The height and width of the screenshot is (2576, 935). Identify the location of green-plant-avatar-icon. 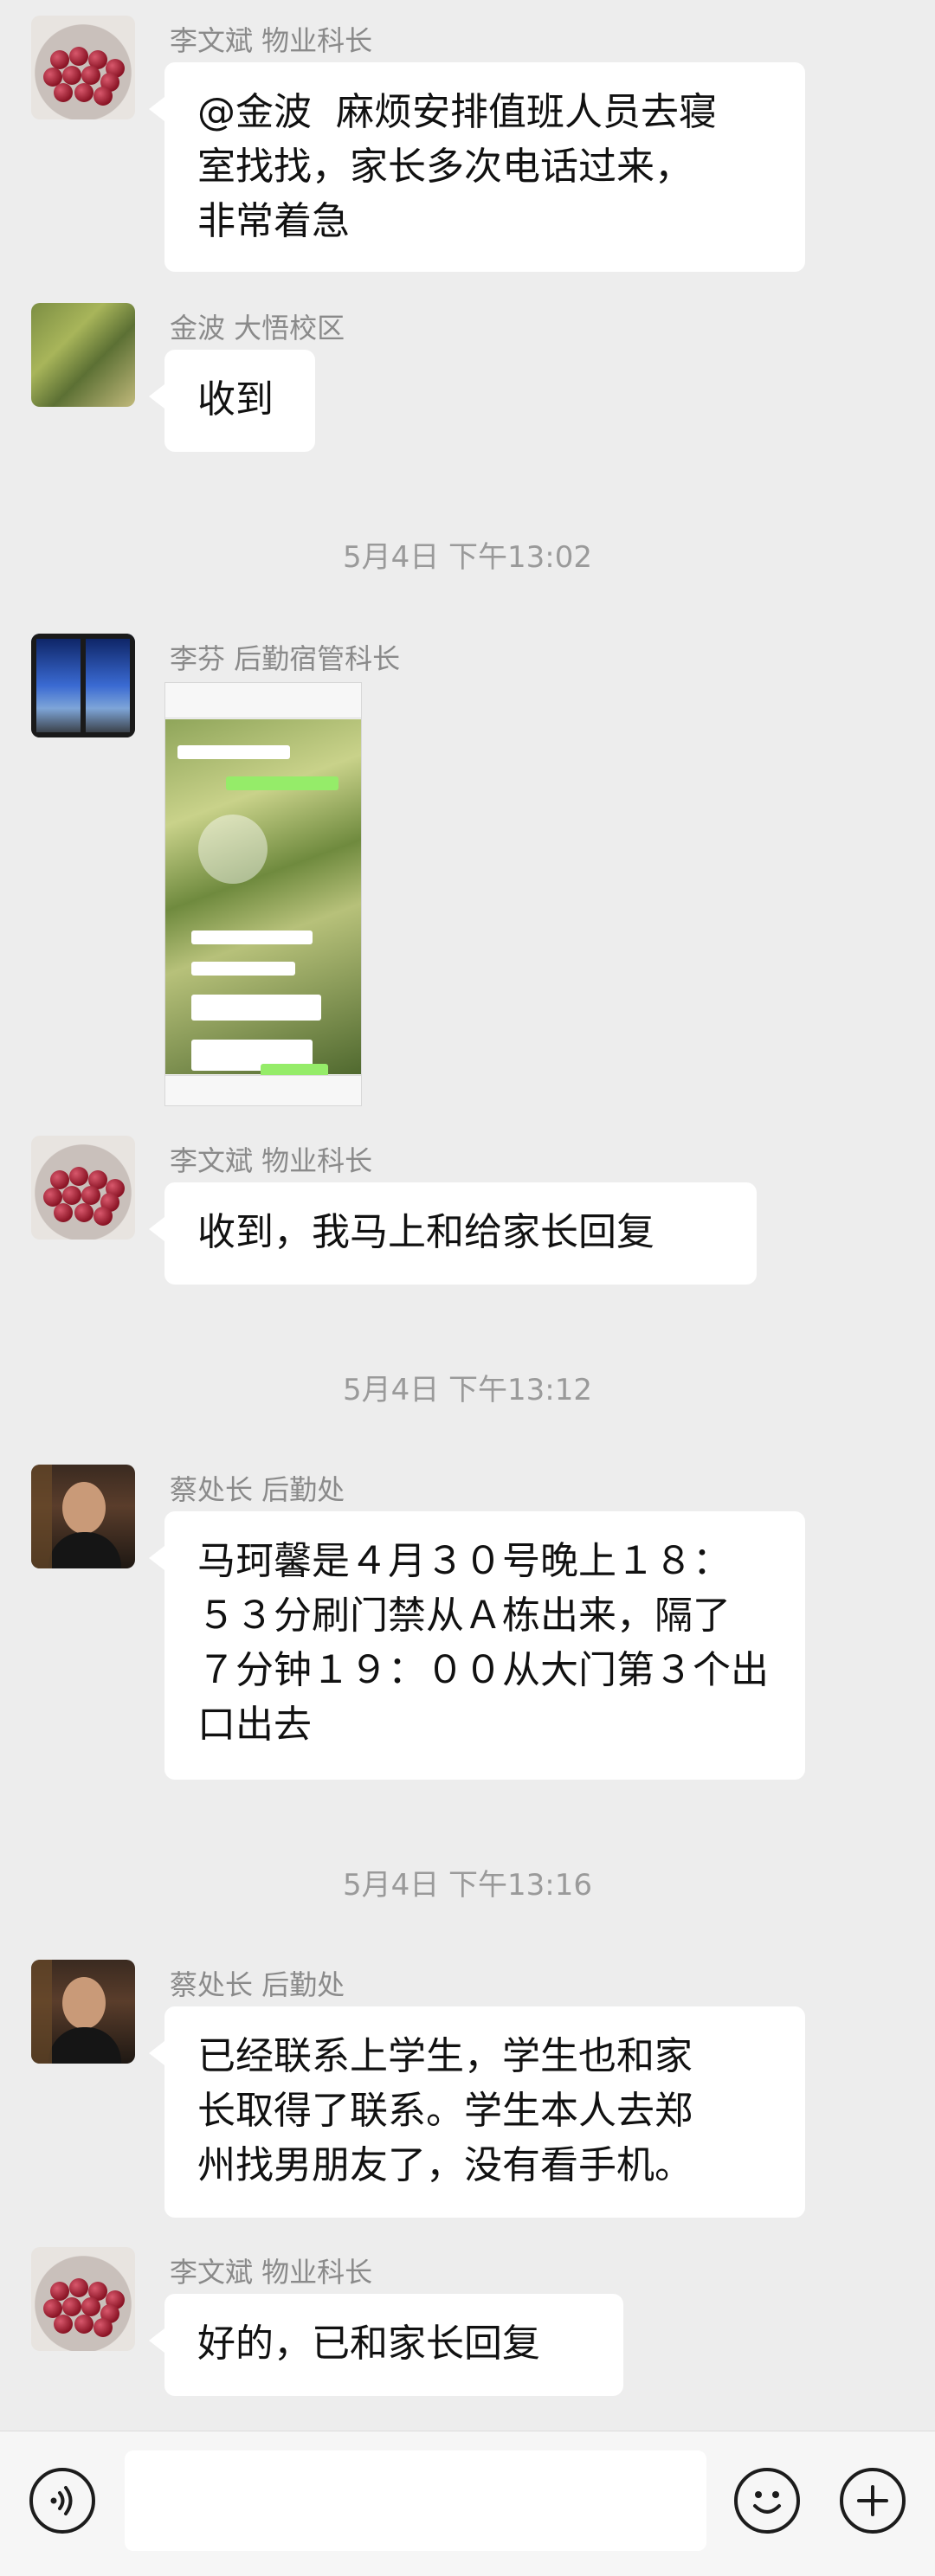
(83, 355).